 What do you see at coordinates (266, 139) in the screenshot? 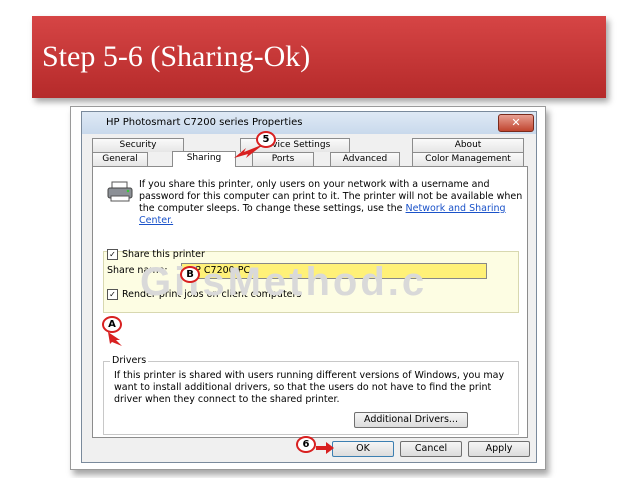
I see `step-5-marker: 5` at bounding box center [266, 139].